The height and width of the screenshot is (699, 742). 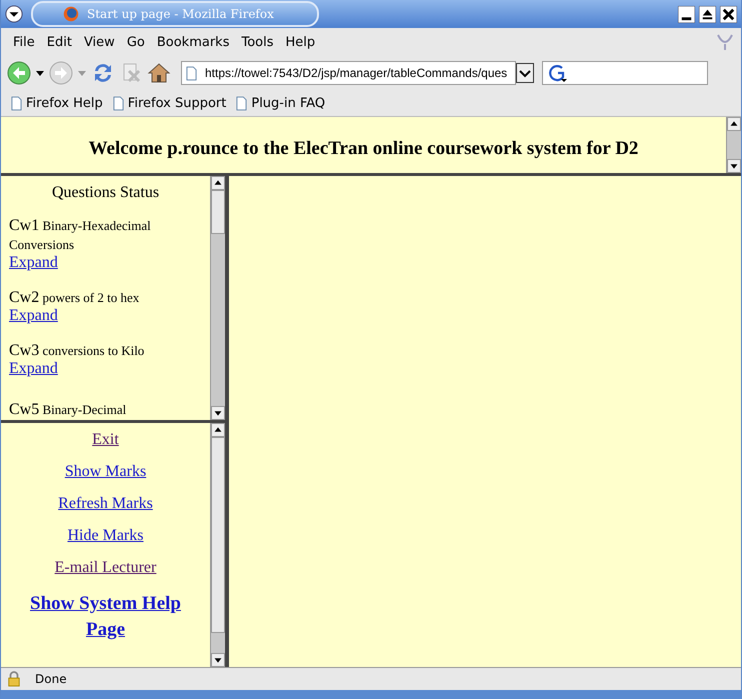 What do you see at coordinates (348, 73) in the screenshot?
I see `address-field: https://towel:7543/D2/jsp/manager/tableCommands/ques` at bounding box center [348, 73].